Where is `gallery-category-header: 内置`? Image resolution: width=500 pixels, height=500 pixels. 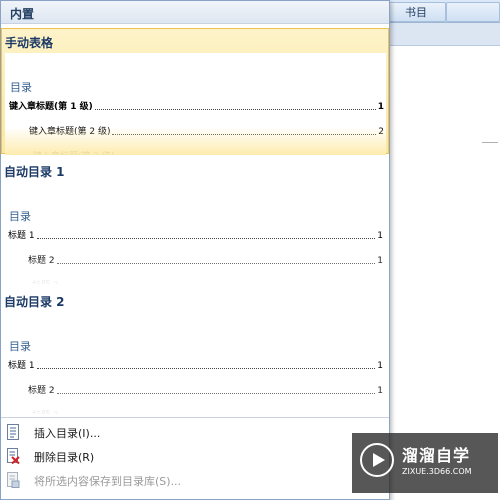 gallery-category-header: 内置 is located at coordinates (195, 12).